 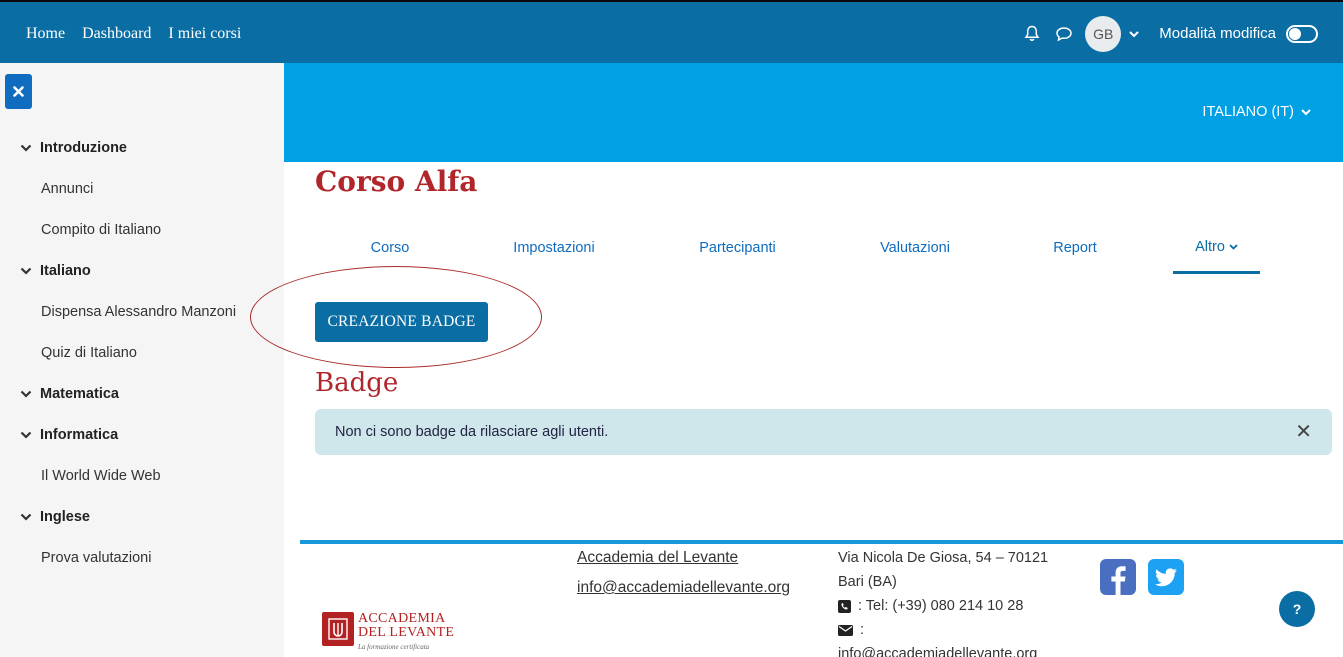 What do you see at coordinates (862, 630) in the screenshot?
I see `footer-email-label: :` at bounding box center [862, 630].